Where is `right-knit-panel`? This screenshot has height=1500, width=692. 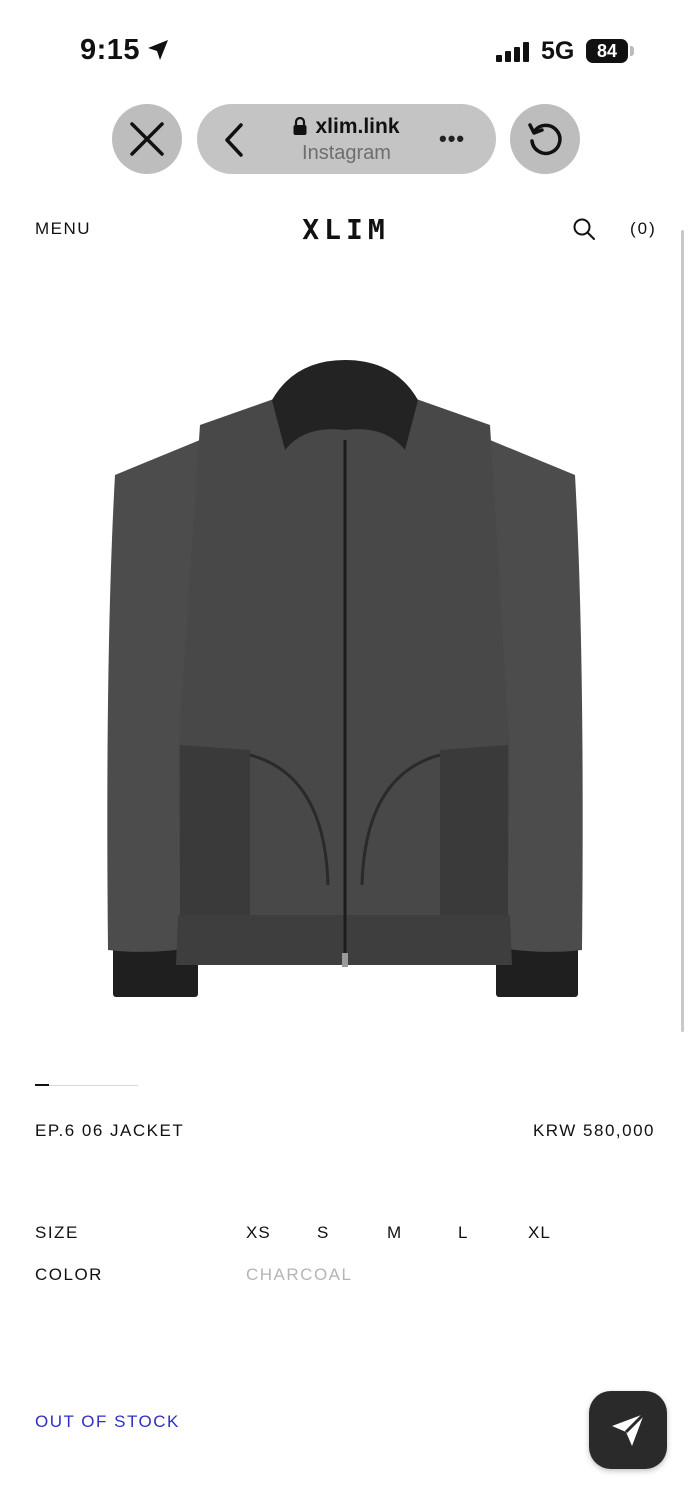 right-knit-panel is located at coordinates (474, 830).